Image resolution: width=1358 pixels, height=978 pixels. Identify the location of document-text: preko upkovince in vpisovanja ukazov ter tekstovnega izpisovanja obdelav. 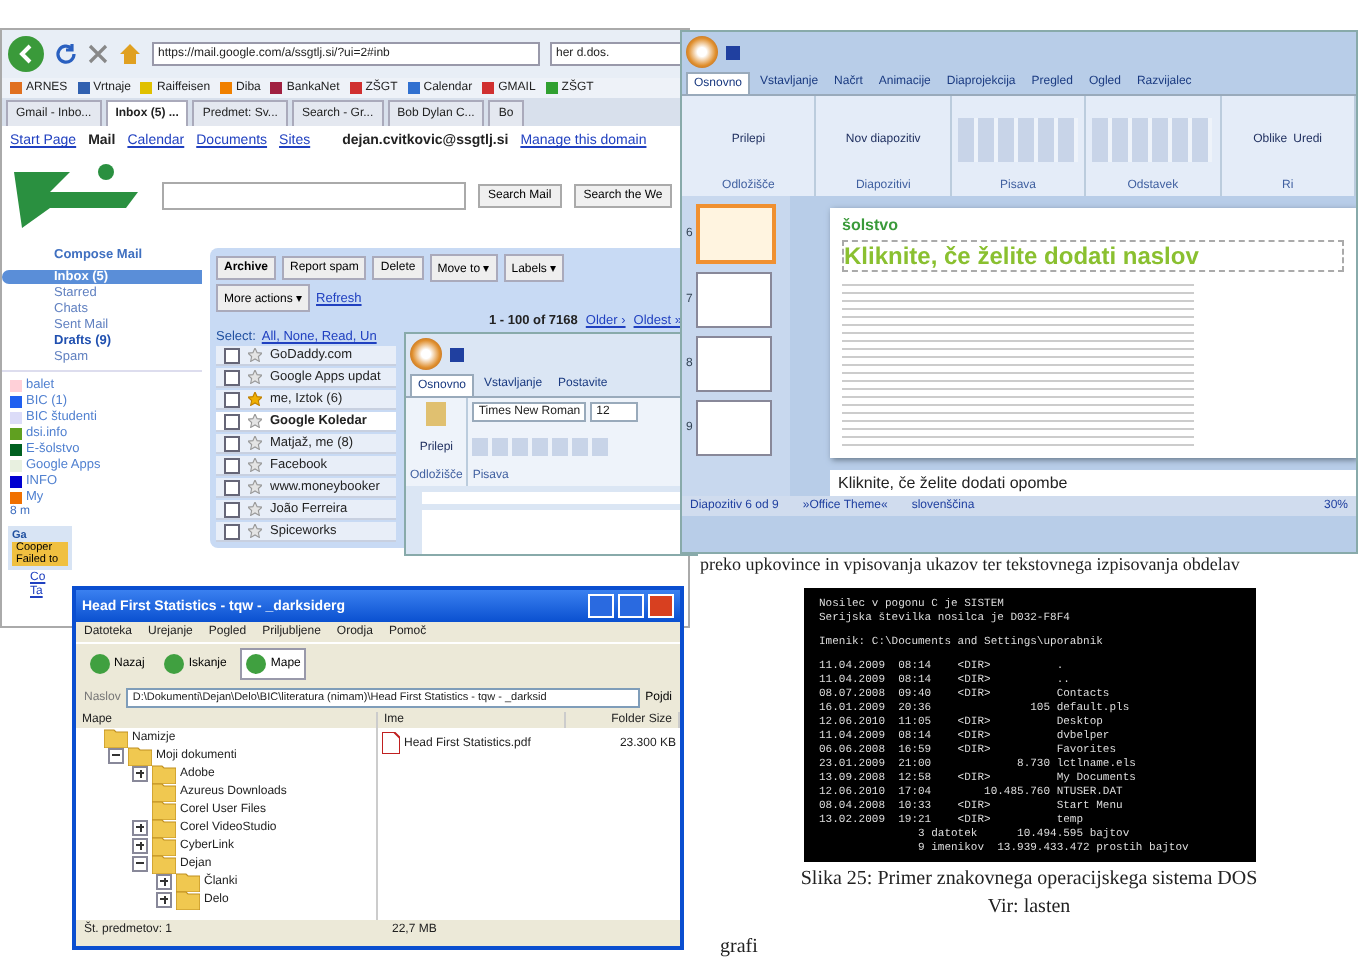
(970, 564).